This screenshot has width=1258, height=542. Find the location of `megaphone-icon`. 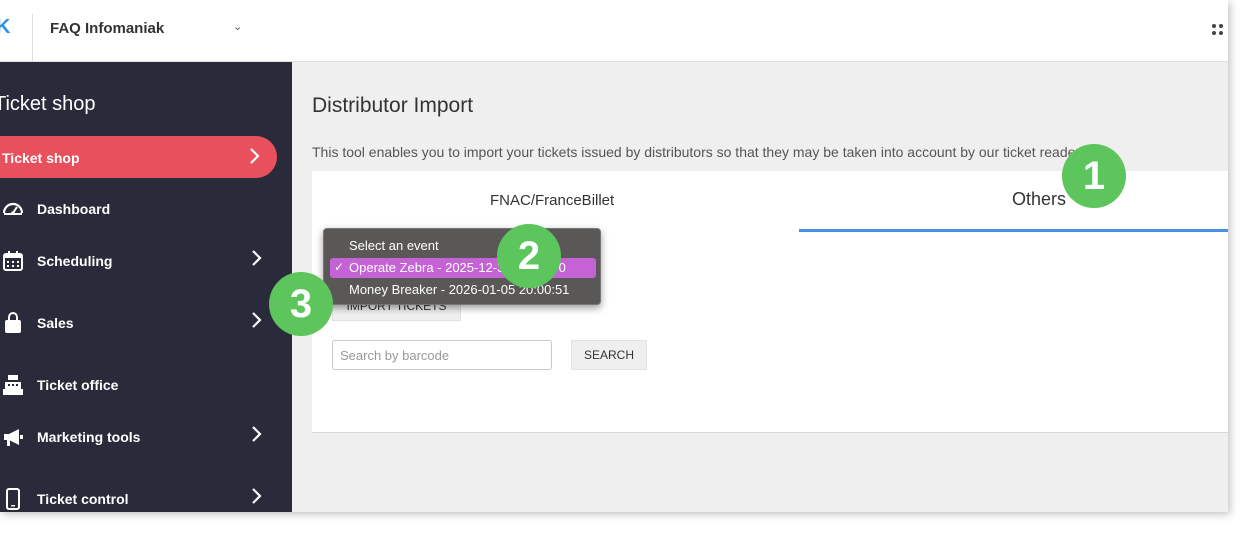

megaphone-icon is located at coordinates (13, 437).